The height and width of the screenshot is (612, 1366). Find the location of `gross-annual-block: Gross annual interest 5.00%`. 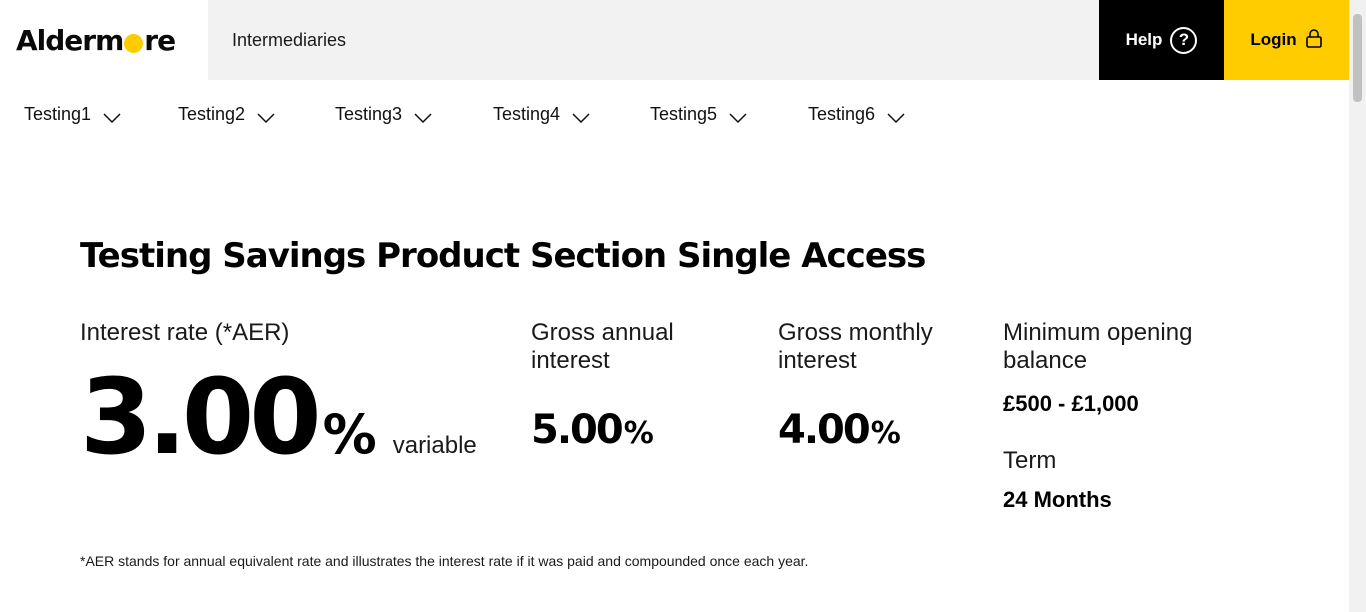

gross-annual-block: Gross annual interest 5.00% is located at coordinates (602, 386).